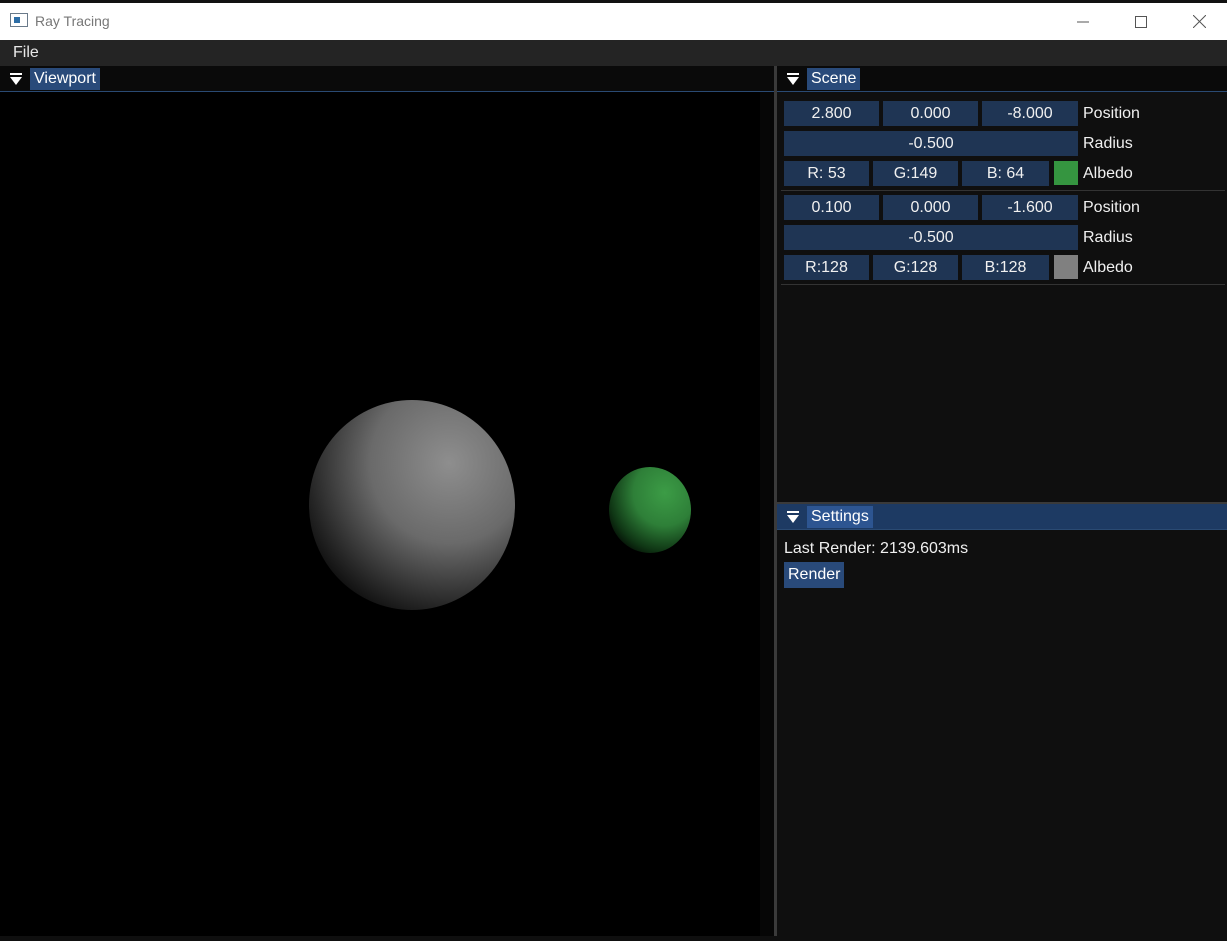 The width and height of the screenshot is (1227, 941). Describe the element at coordinates (19, 20) in the screenshot. I see `app-icon` at that location.